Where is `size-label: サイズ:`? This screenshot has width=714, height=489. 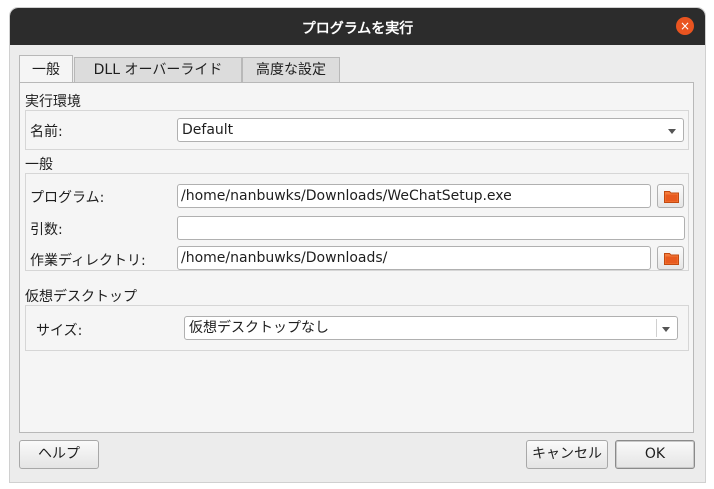
size-label: サイズ: is located at coordinates (59, 331).